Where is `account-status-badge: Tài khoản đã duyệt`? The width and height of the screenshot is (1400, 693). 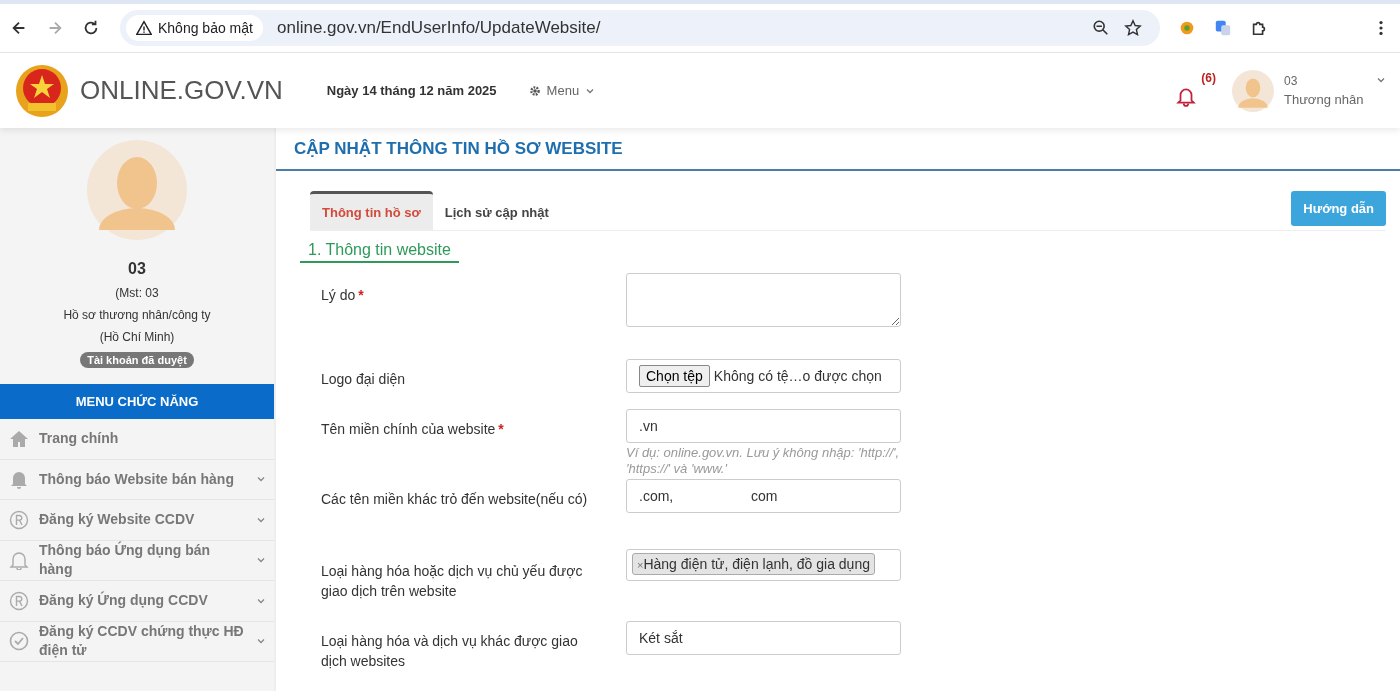 account-status-badge: Tài khoản đã duyệt is located at coordinates (137, 360).